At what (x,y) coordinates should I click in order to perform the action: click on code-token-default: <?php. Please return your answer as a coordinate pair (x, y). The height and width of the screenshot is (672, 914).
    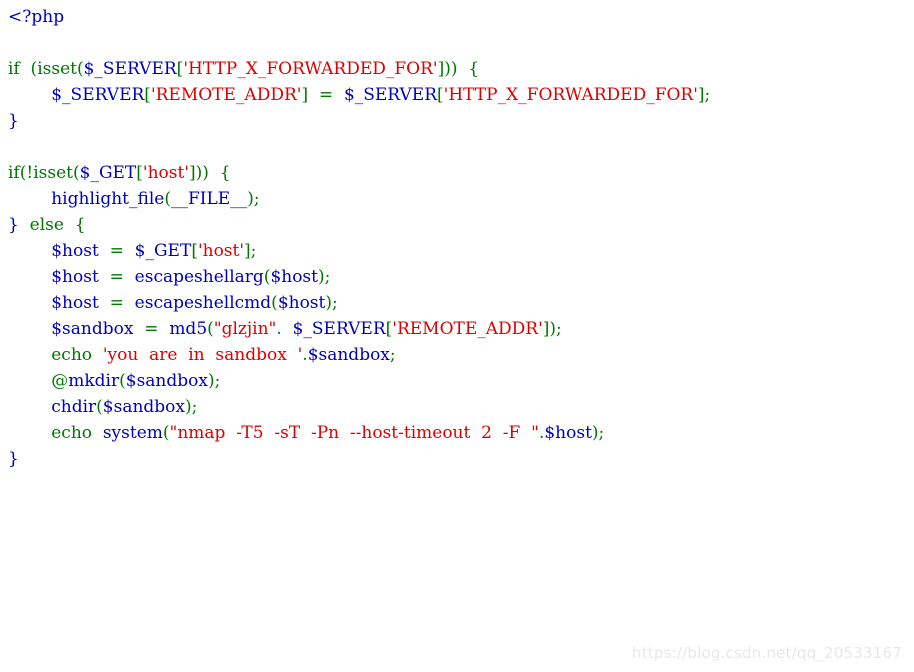
    Looking at the image, I should click on (36, 17).